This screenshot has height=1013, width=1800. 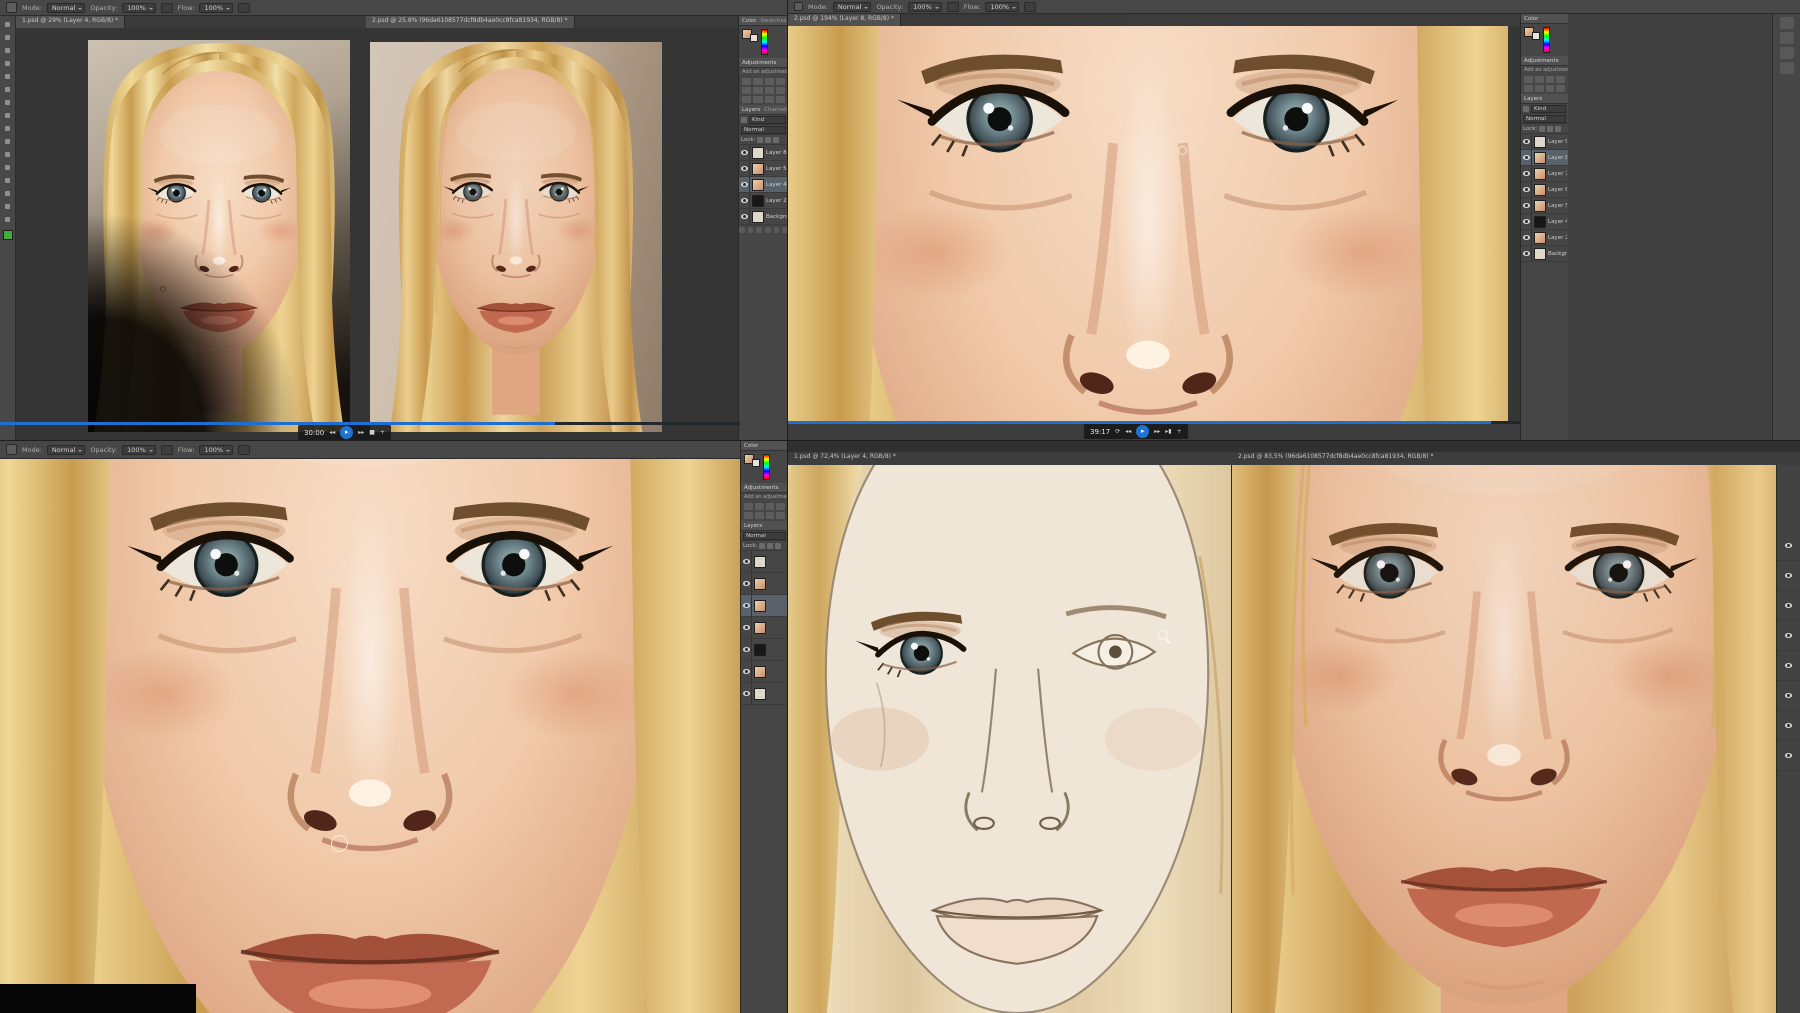 What do you see at coordinates (7, 180) in the screenshot?
I see `blur-tool-icon` at bounding box center [7, 180].